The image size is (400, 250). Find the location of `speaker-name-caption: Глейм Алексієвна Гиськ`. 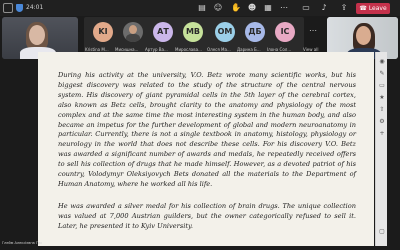

speaker-name-caption: Глейм Алексієвна Гиськ is located at coordinates (22, 243).